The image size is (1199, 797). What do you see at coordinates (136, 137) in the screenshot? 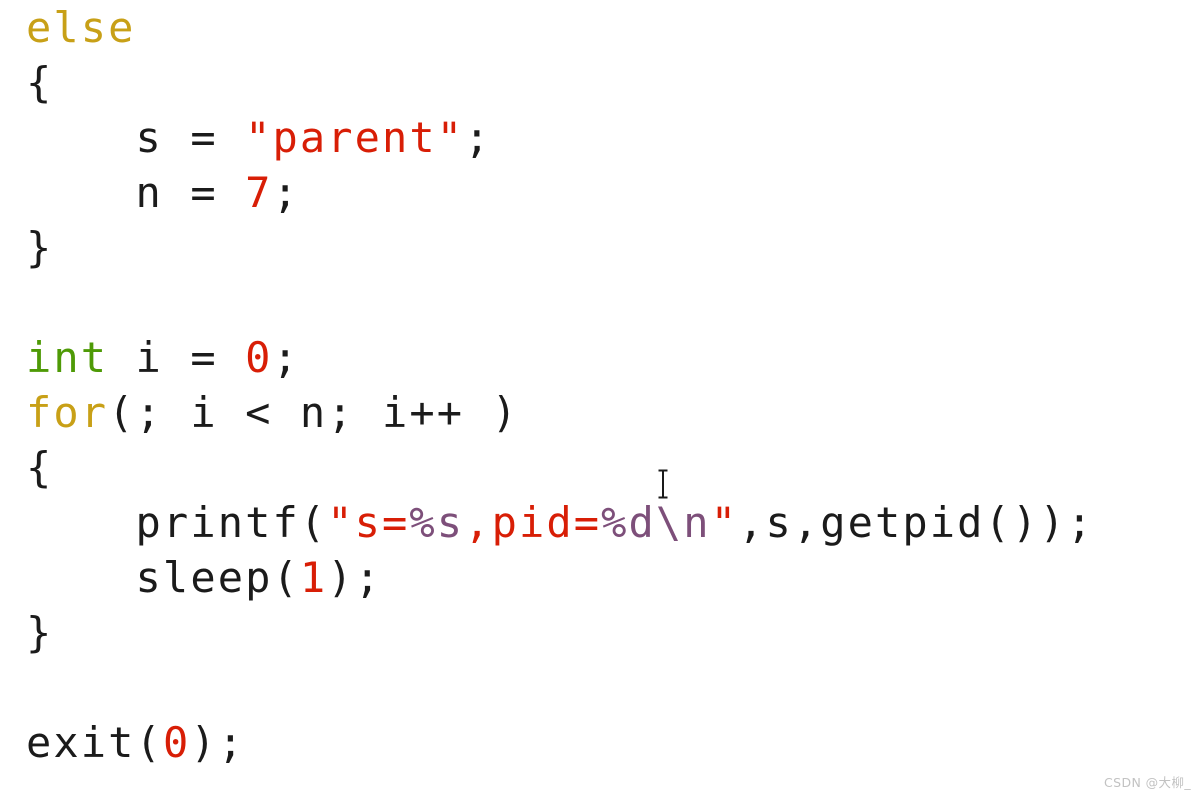
I see `code-token-plain: s =` at bounding box center [136, 137].